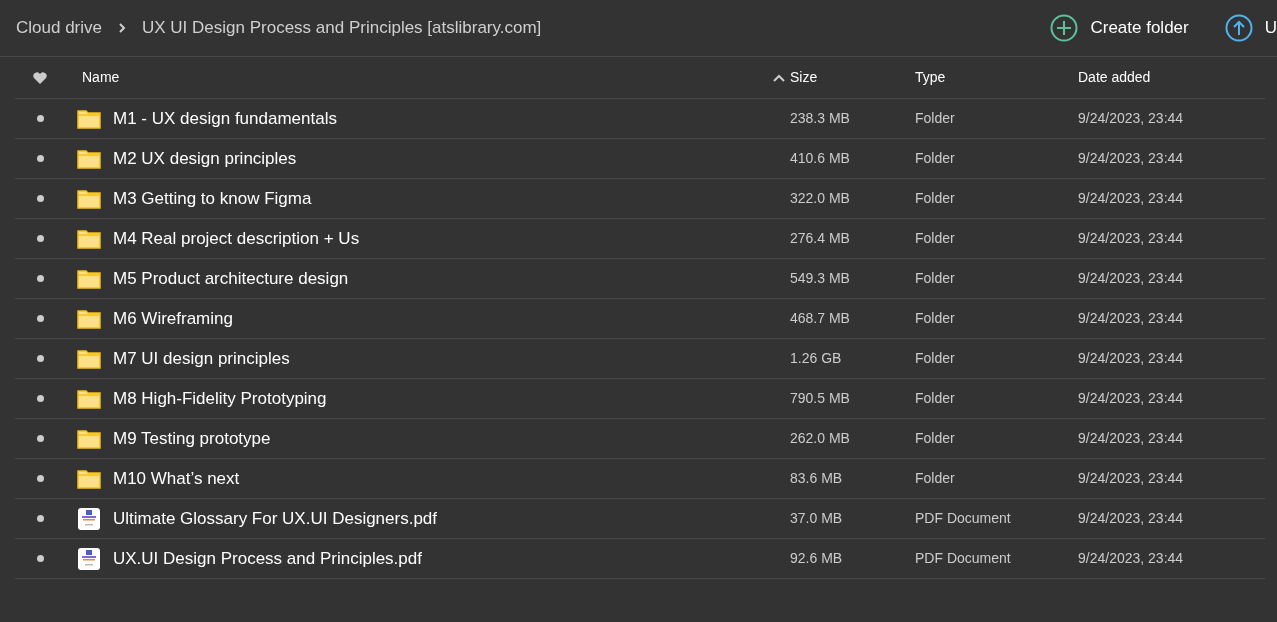 This screenshot has width=1277, height=622. I want to click on file-name: M7 UI design principles, so click(202, 358).